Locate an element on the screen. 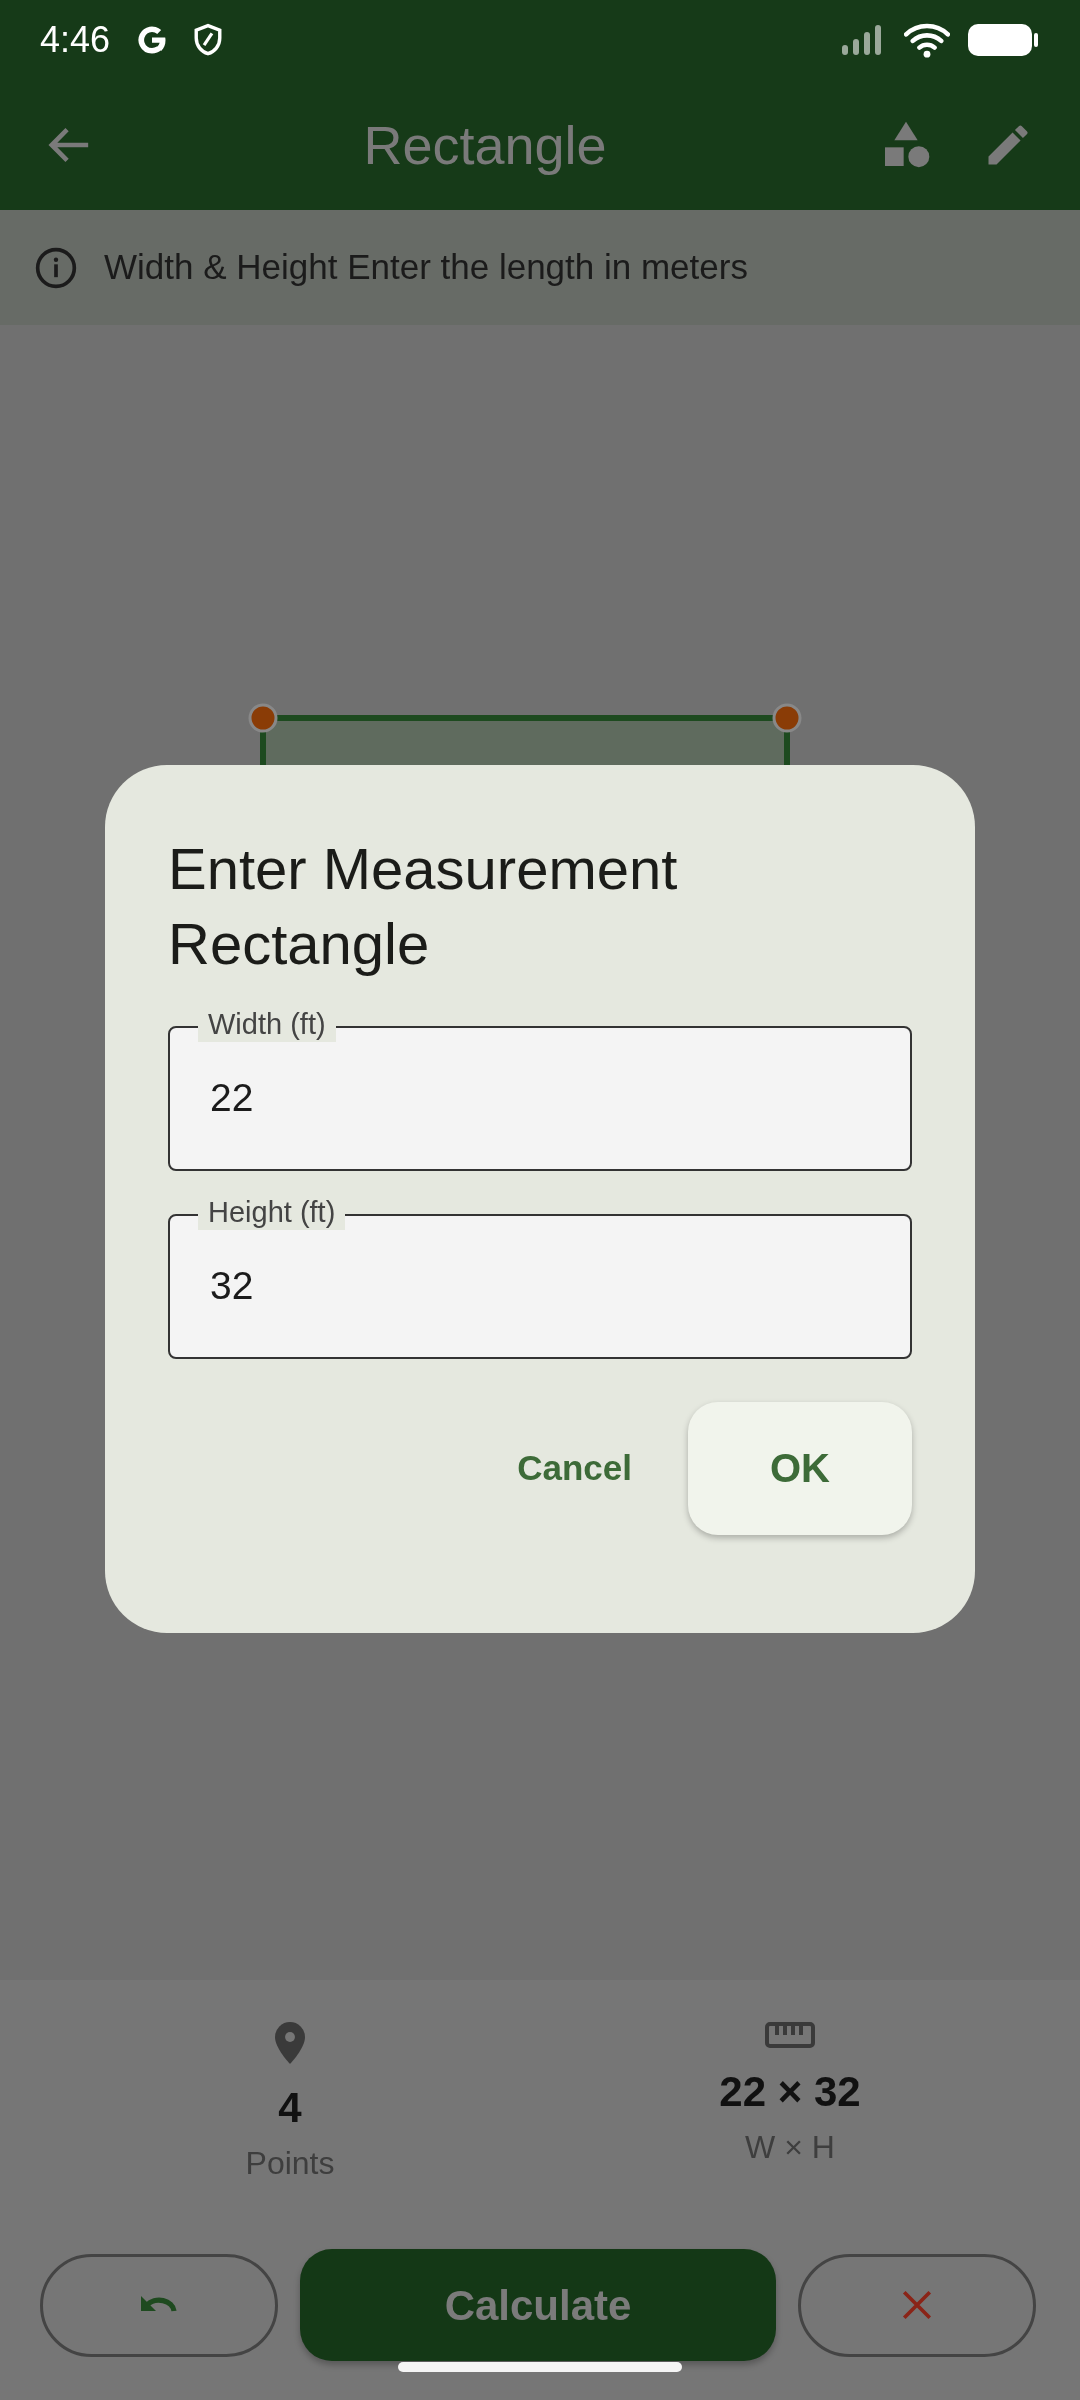  close-icon is located at coordinates (917, 2305).